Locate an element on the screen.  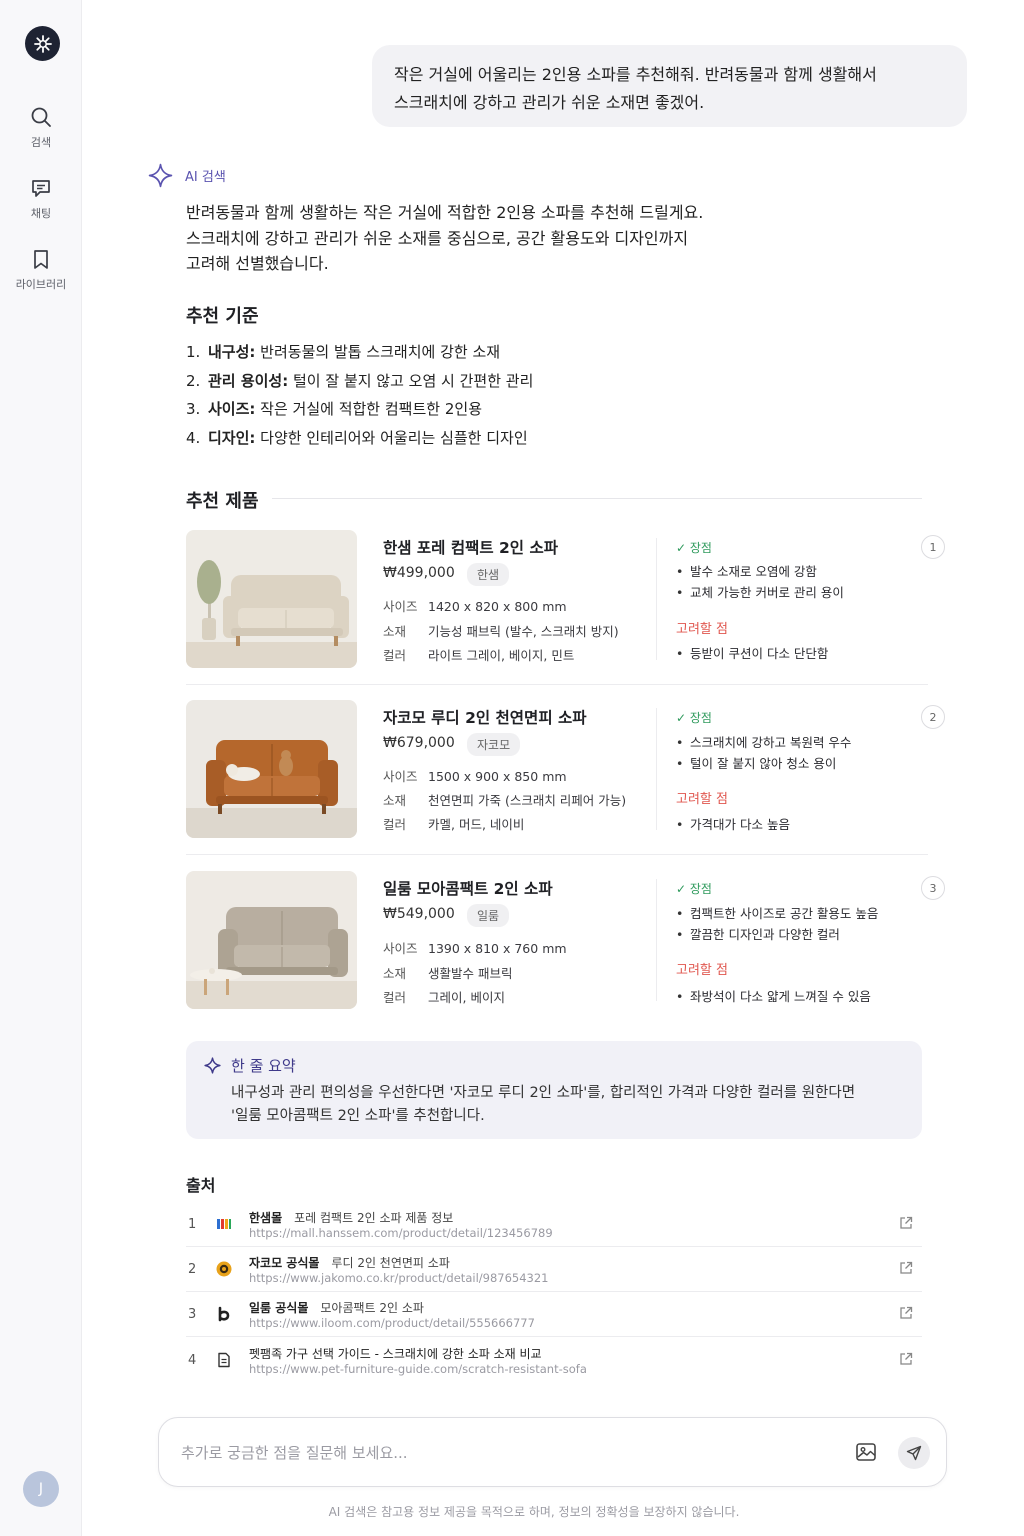
user-avatar: J is located at coordinates (41, 1489).